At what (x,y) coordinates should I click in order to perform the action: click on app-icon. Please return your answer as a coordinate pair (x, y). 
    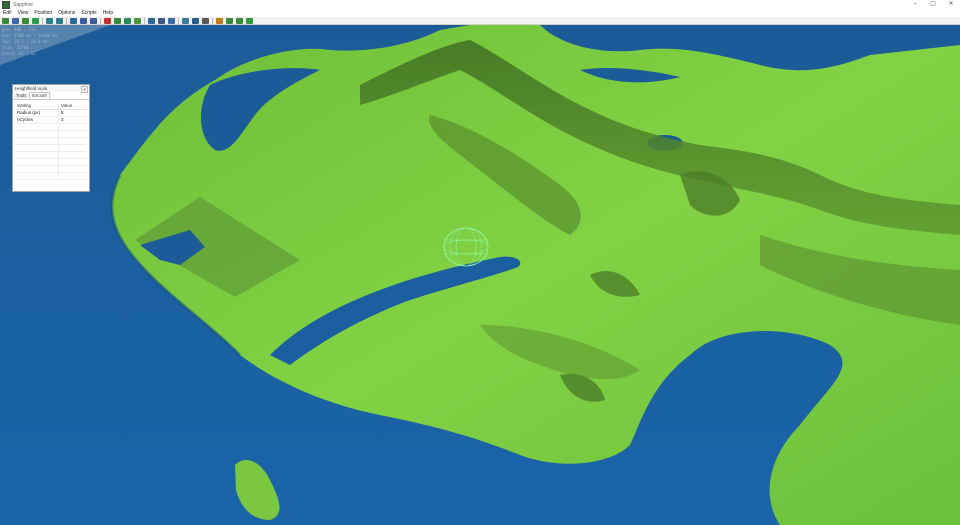
    Looking at the image, I should click on (6, 4).